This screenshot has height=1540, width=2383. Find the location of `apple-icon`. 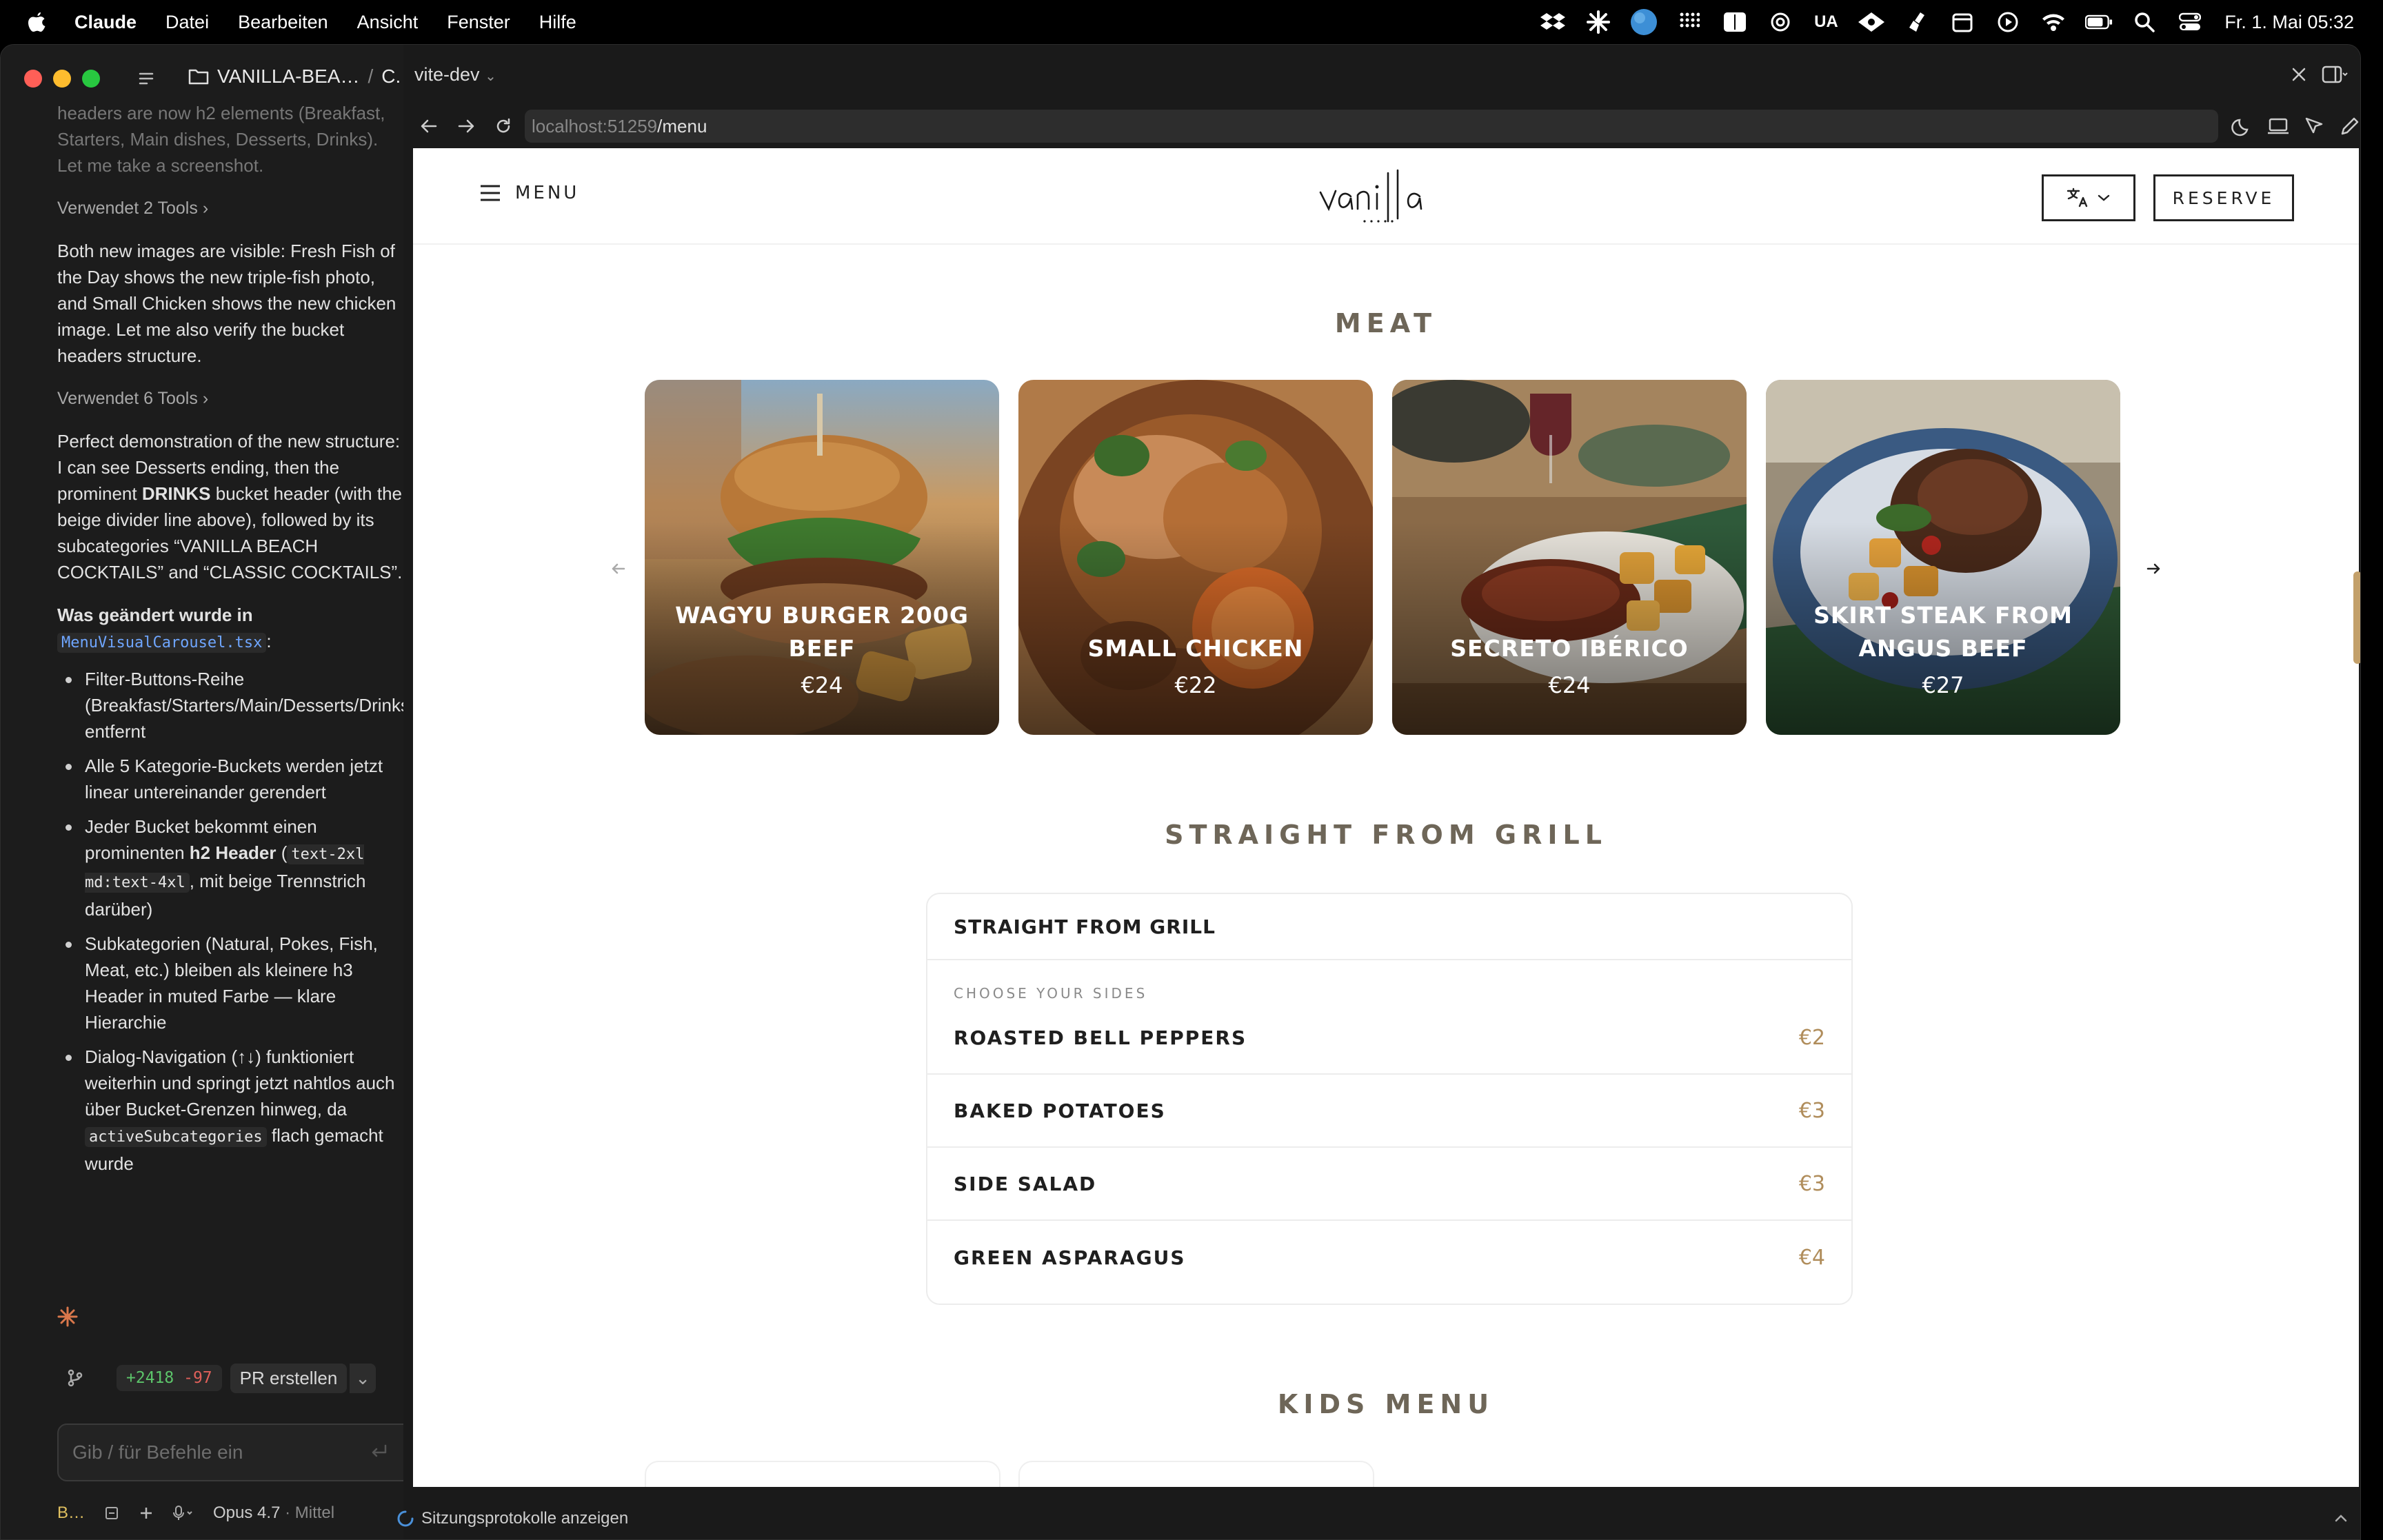

apple-icon is located at coordinates (37, 22).